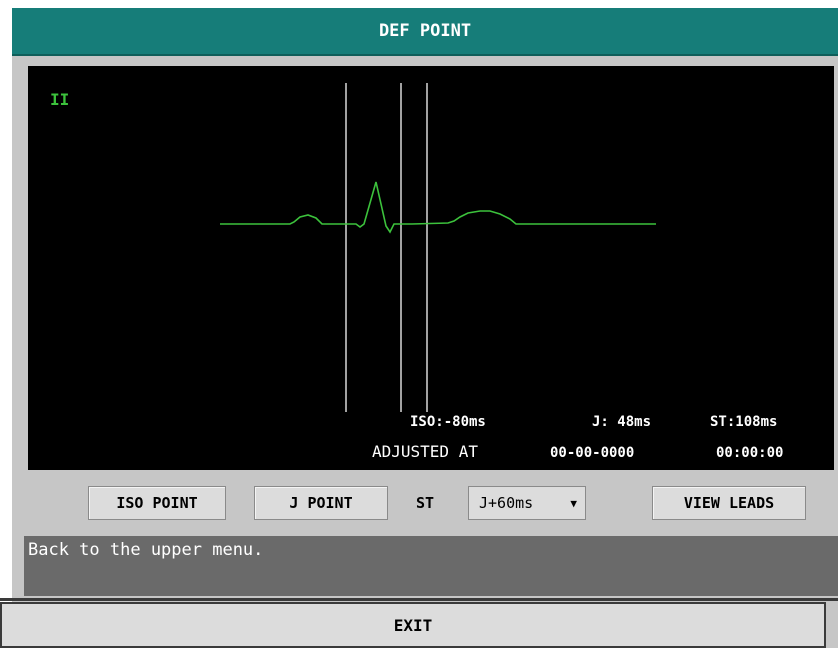 The image size is (840, 648). What do you see at coordinates (750, 453) in the screenshot?
I see `adjusted-time: 00:00:00` at bounding box center [750, 453].